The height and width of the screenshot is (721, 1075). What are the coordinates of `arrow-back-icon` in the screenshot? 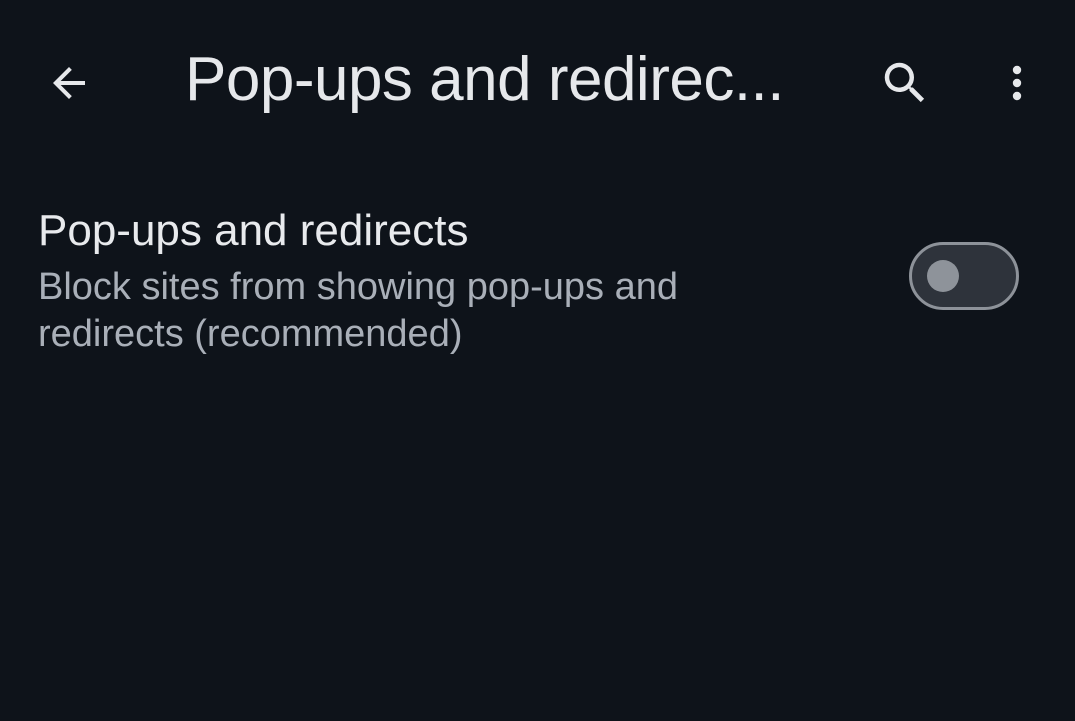 It's located at (69, 83).